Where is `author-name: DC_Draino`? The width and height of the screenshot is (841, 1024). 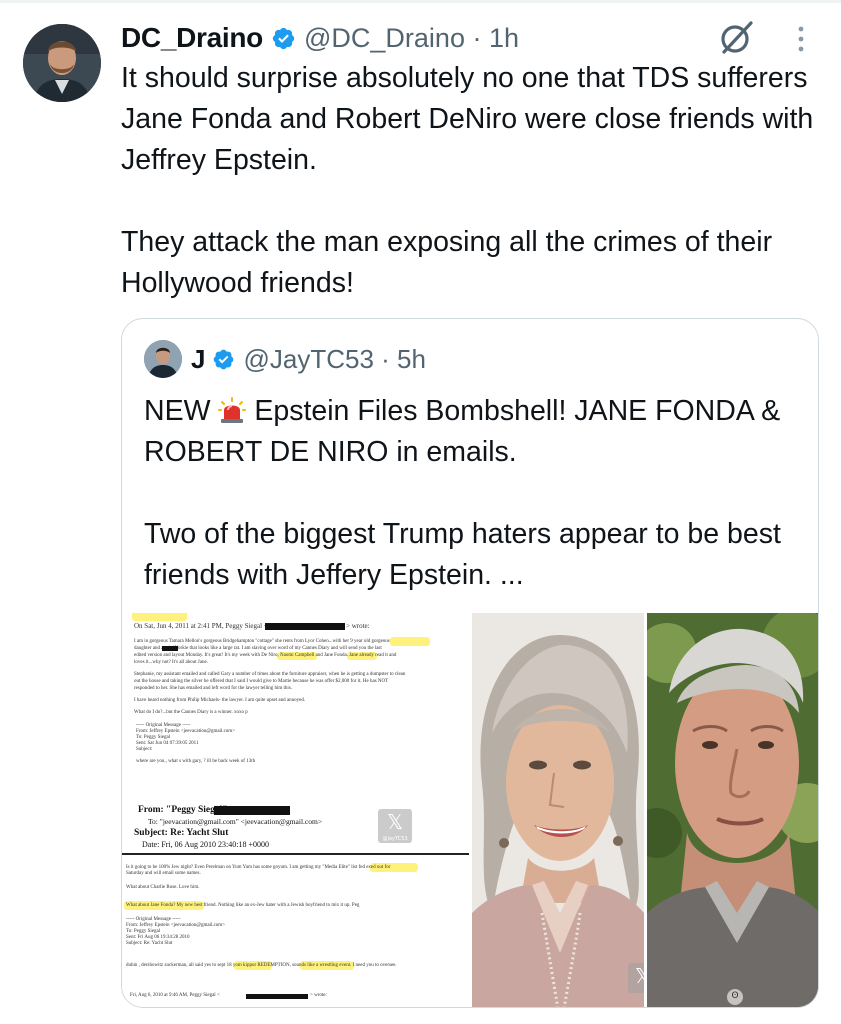 author-name: DC_Draino is located at coordinates (192, 38).